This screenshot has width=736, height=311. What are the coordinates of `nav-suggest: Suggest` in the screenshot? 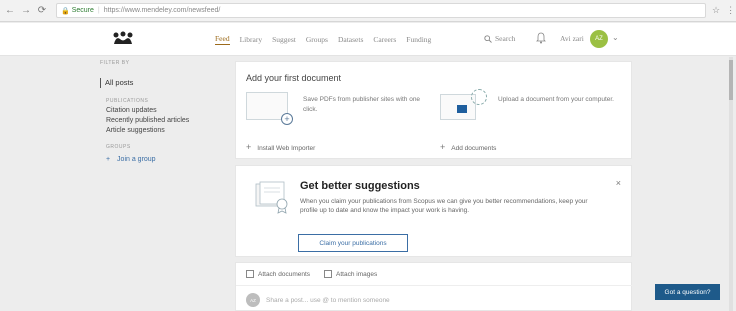 It's located at (284, 39).